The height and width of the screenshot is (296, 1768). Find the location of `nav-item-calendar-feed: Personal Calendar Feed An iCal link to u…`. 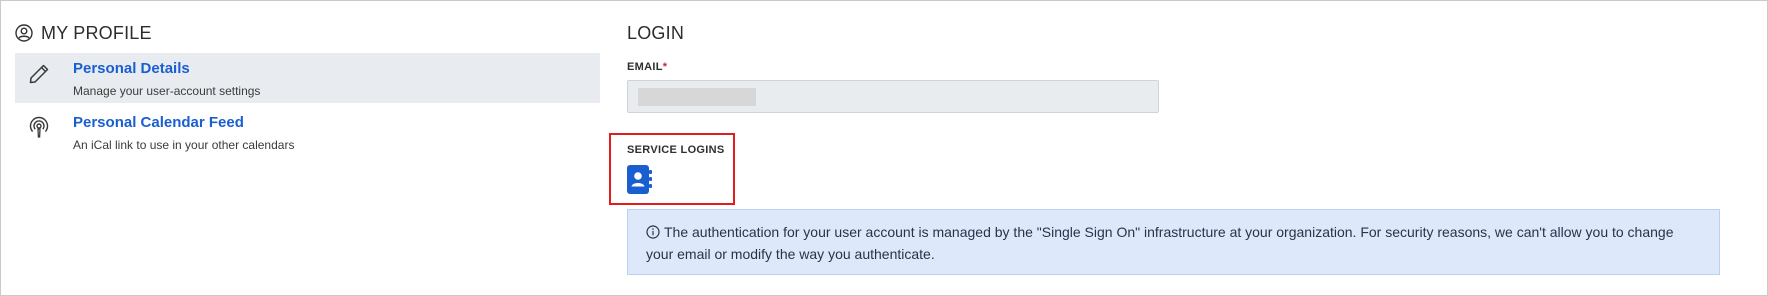

nav-item-calendar-feed: Personal Calendar Feed An iCal link to u… is located at coordinates (307, 132).